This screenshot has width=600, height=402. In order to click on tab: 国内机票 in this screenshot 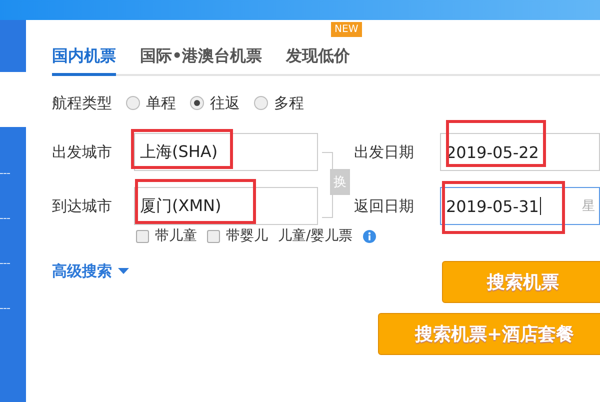, I will do `click(84, 61)`.